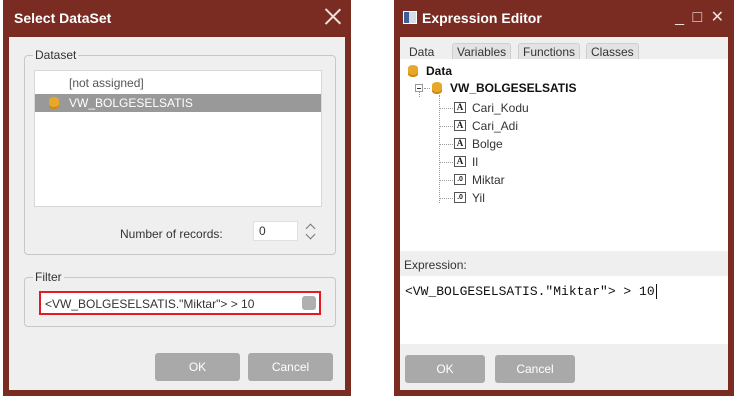 The width and height of the screenshot is (749, 399). I want to click on list-item-vw-bolgeselsatis: VW_BOLGESELSATIS, so click(178, 103).